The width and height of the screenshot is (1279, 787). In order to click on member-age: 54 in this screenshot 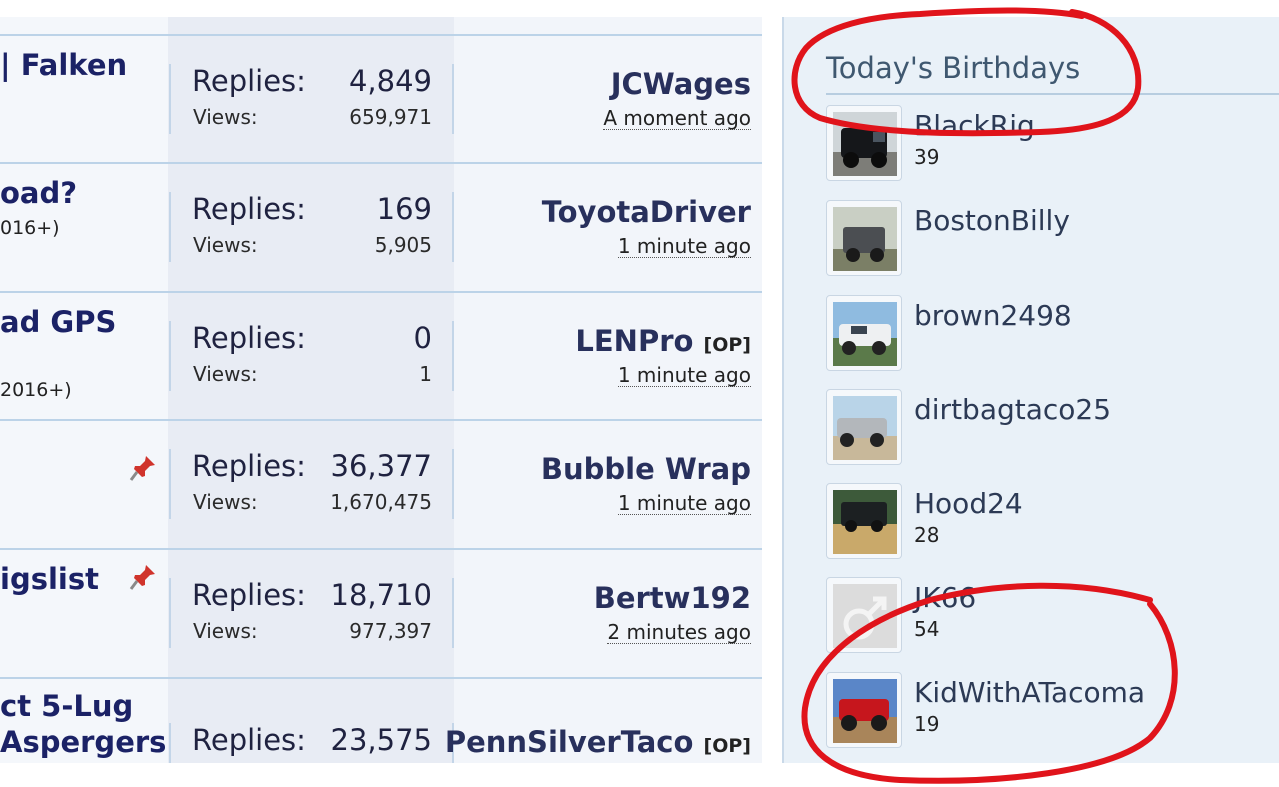, I will do `click(927, 629)`.